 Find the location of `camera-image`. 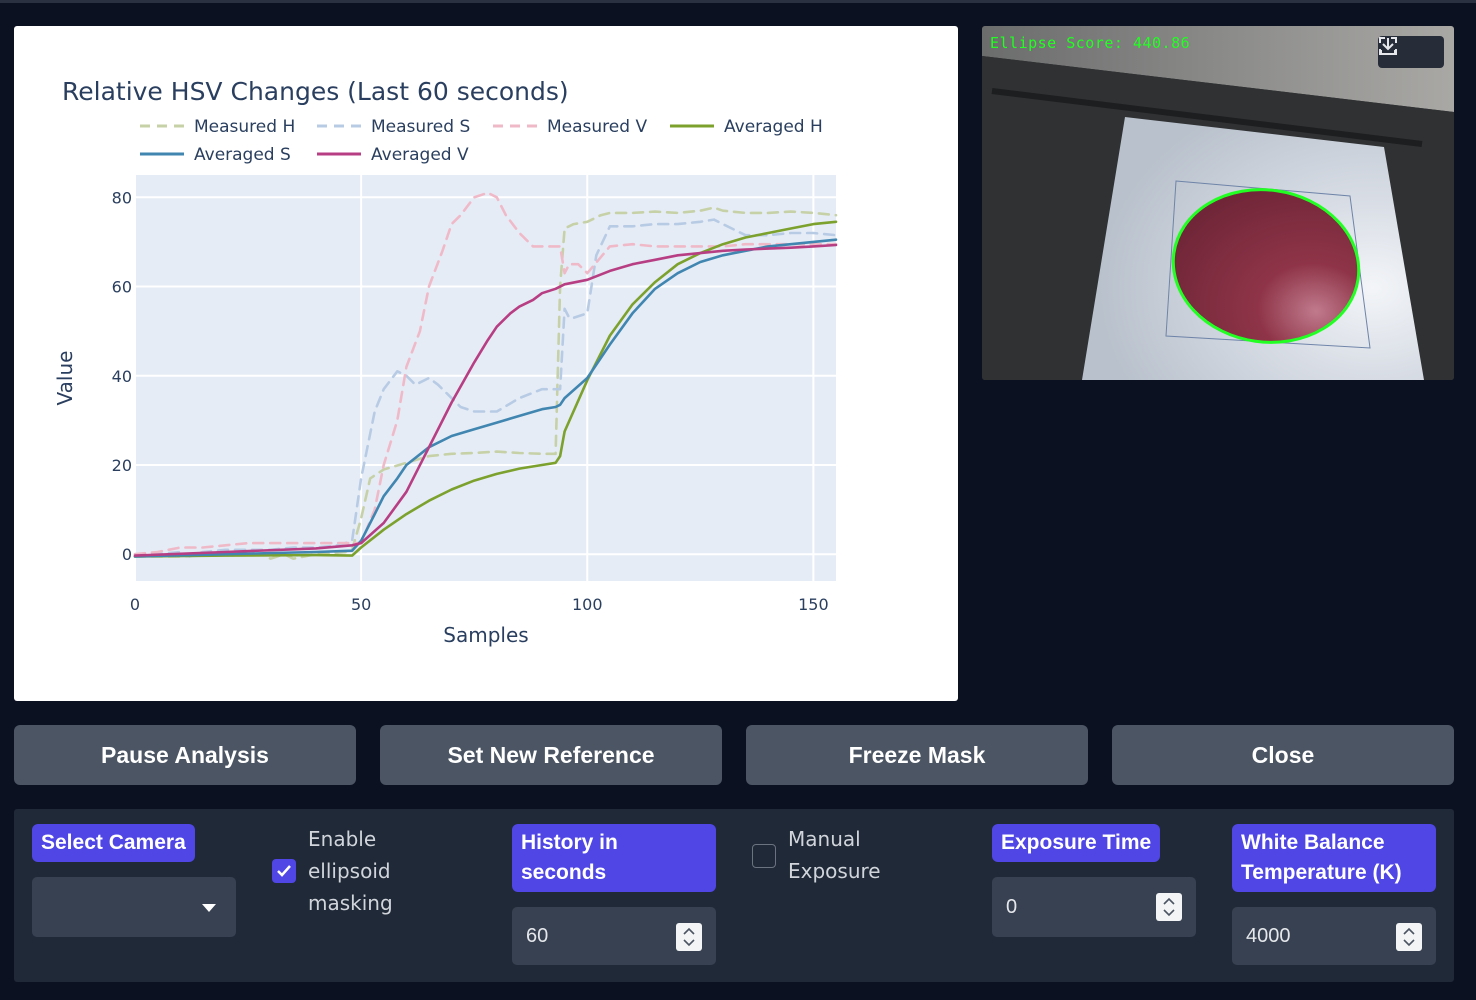

camera-image is located at coordinates (1218, 203).